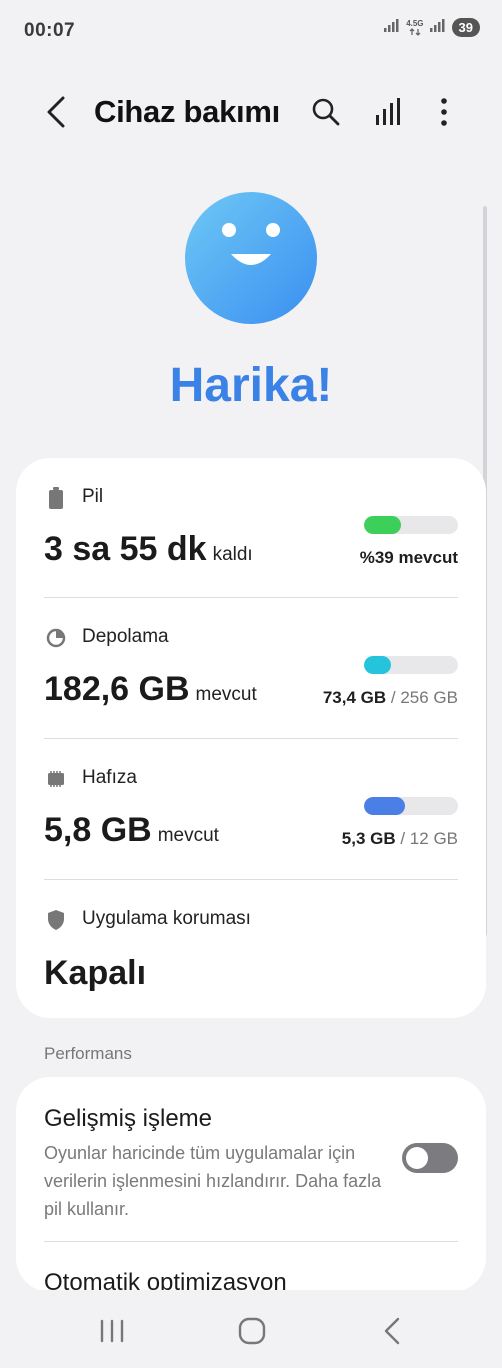 The height and width of the screenshot is (1368, 502). What do you see at coordinates (378, 665) in the screenshot?
I see `storage-bar-fill` at bounding box center [378, 665].